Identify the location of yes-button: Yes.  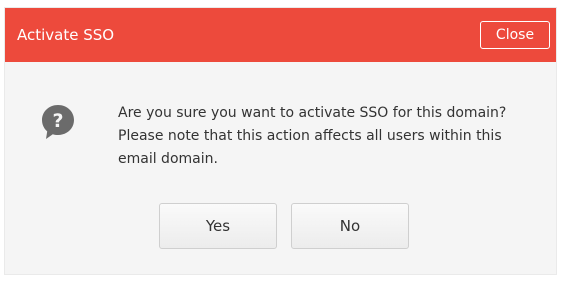
(218, 226).